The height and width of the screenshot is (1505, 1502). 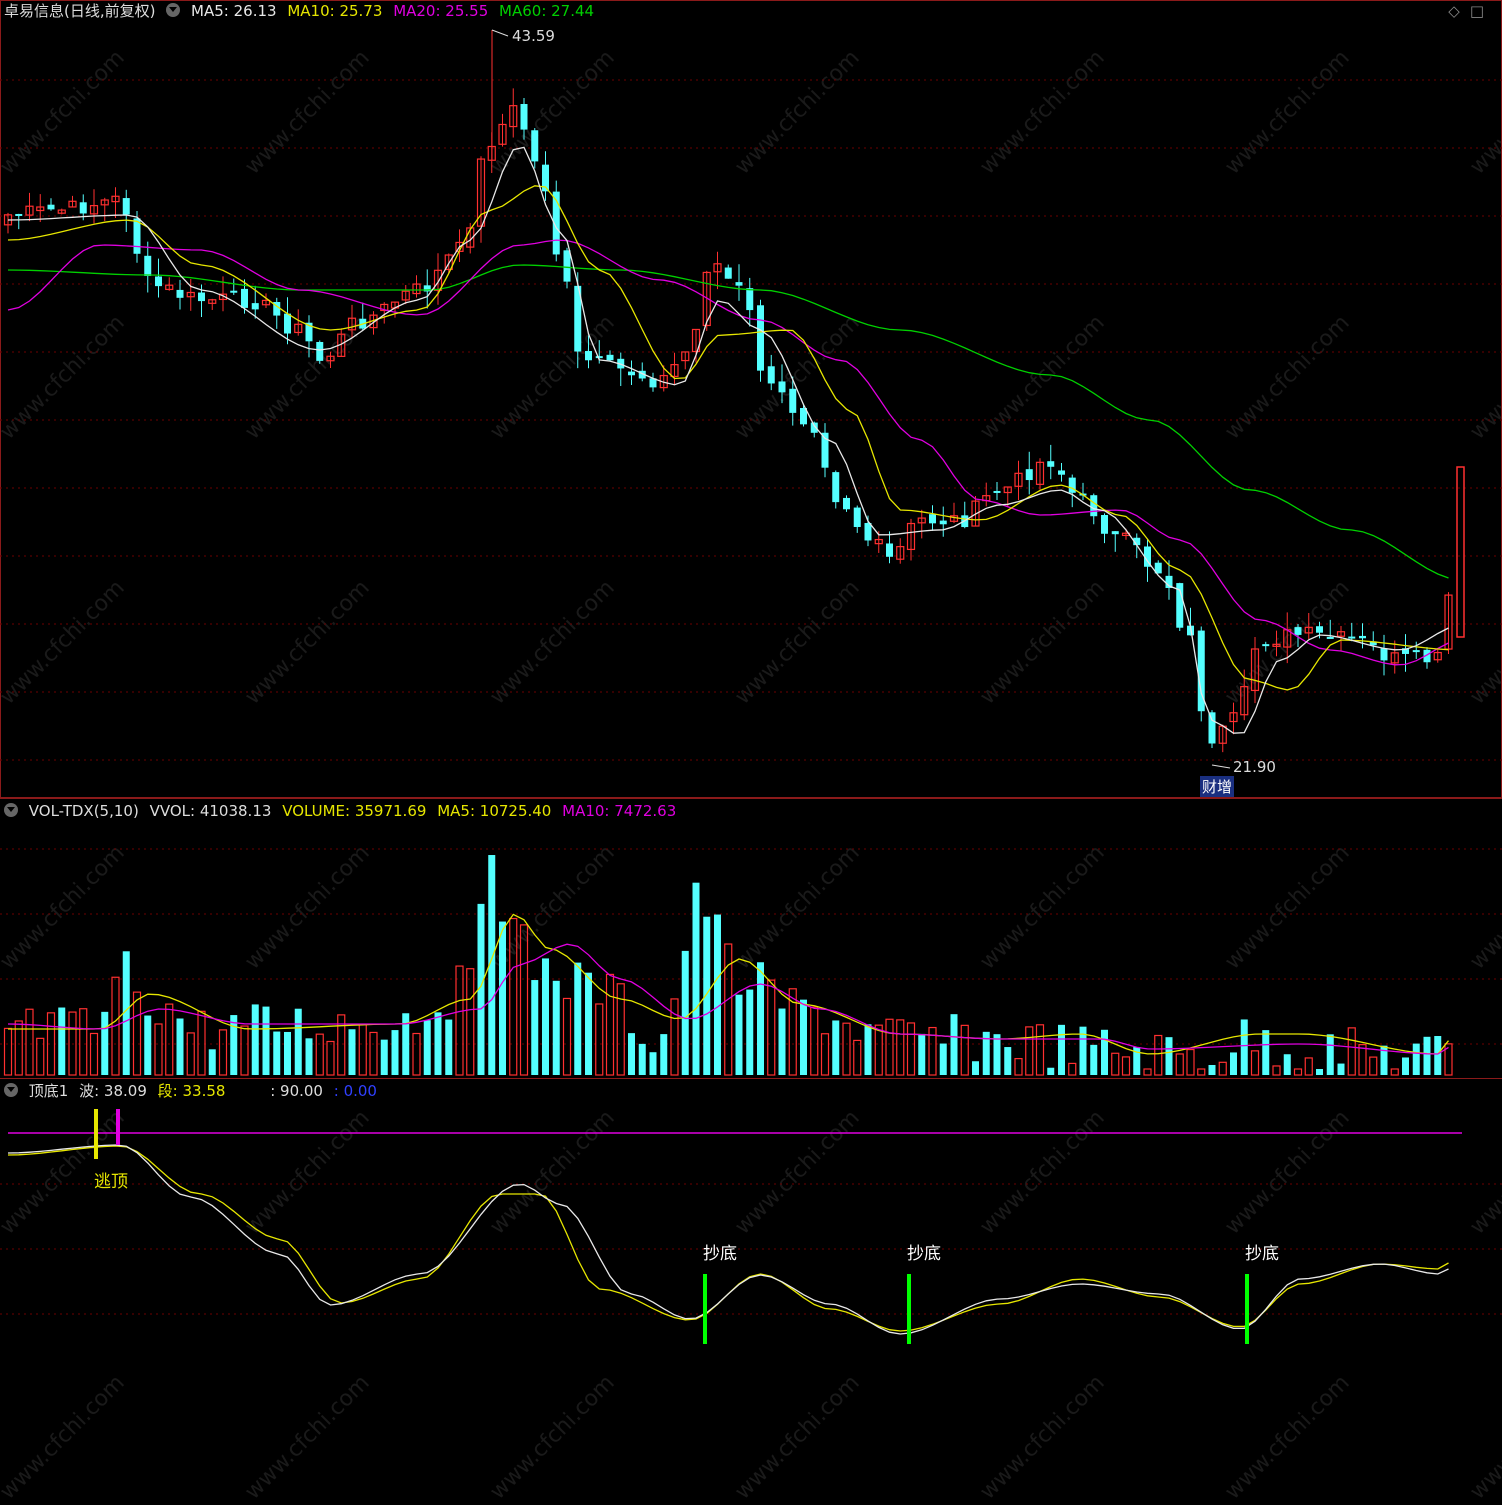 I want to click on signal-title: 顶底1, so click(x=48, y=1091).